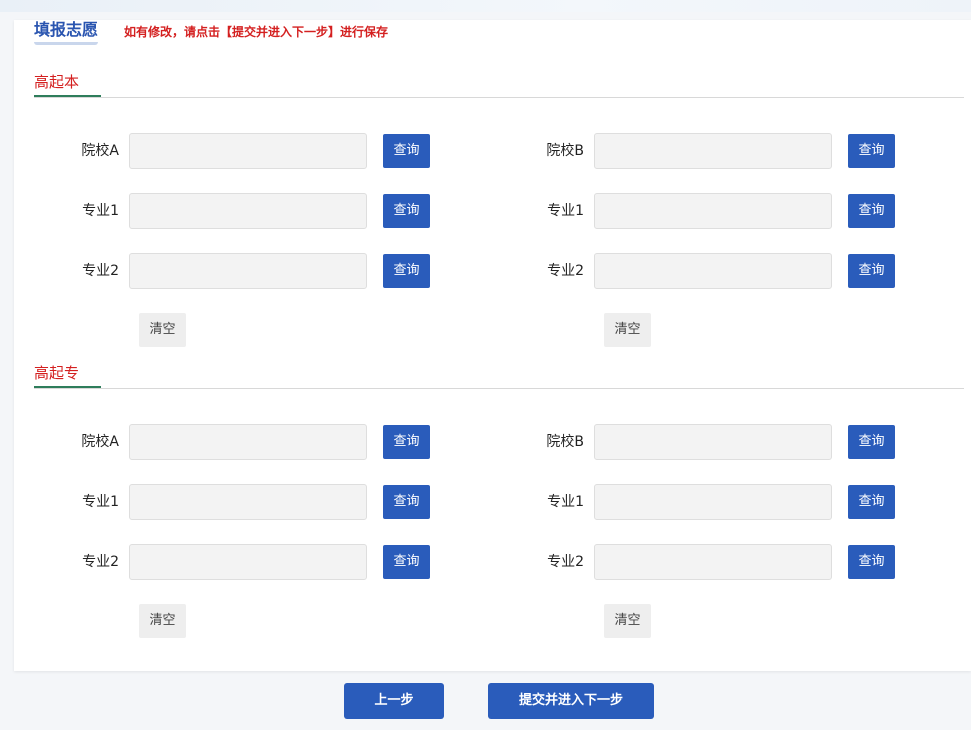  What do you see at coordinates (256, 32) in the screenshot?
I see `save-notice: 如有修改，请点击【提交并进入下一步】进行保存` at bounding box center [256, 32].